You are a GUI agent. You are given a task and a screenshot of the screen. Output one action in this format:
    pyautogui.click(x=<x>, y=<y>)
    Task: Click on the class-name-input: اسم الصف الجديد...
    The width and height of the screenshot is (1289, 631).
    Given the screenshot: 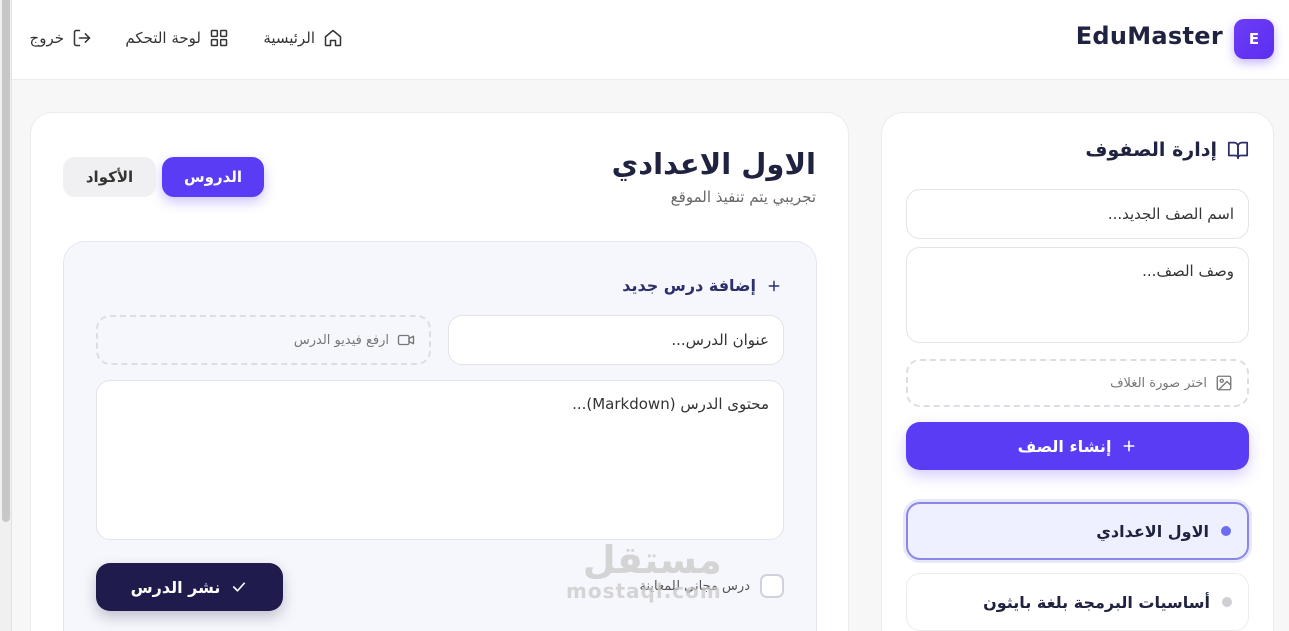 What is the action you would take?
    pyautogui.click(x=1077, y=214)
    